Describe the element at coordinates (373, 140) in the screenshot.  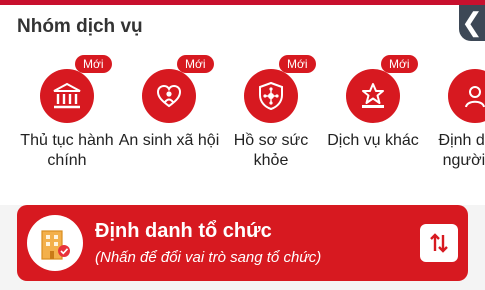
I see `service-label: Dịch vụ khác` at that location.